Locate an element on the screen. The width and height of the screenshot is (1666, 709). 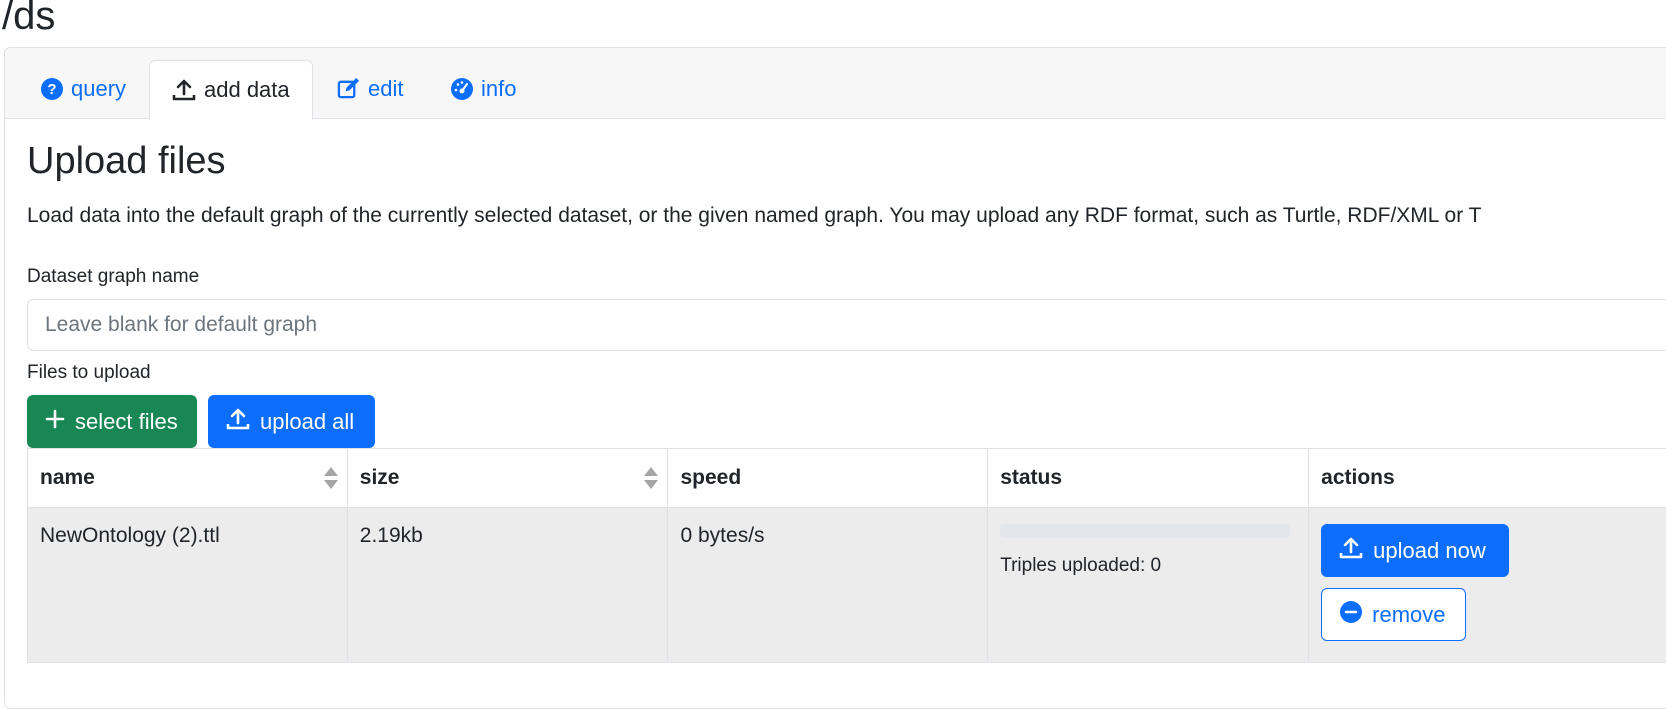
graph-name-input is located at coordinates (846, 325).